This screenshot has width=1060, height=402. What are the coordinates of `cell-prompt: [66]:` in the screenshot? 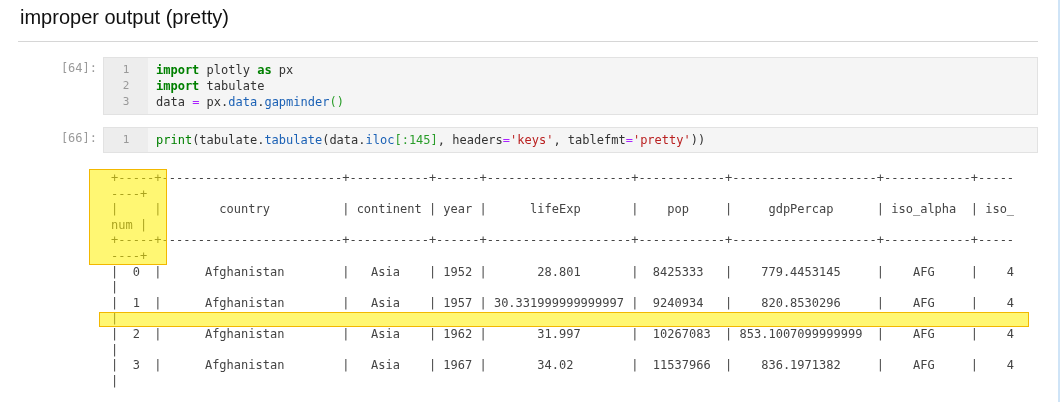 It's located at (78, 137).